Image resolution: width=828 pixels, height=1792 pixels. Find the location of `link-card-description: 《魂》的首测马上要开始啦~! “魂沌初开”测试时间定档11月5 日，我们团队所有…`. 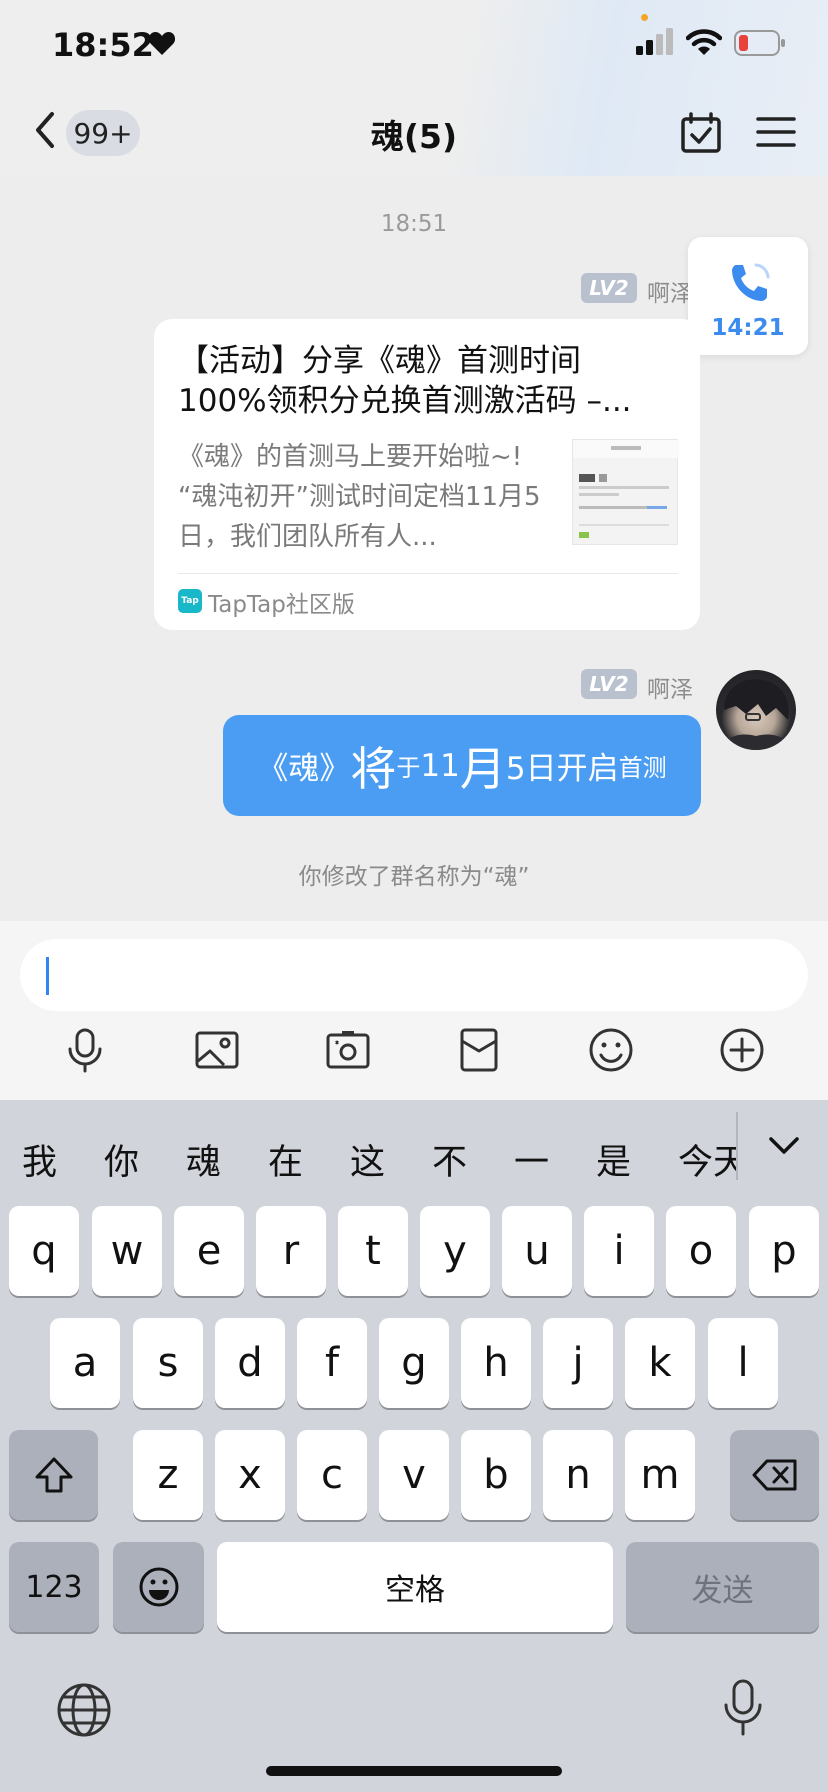

link-card-description: 《魂》的首测马上要开始啦~! “魂沌初开”测试时间定档11月5 日，我们团队所有… is located at coordinates (359, 497).